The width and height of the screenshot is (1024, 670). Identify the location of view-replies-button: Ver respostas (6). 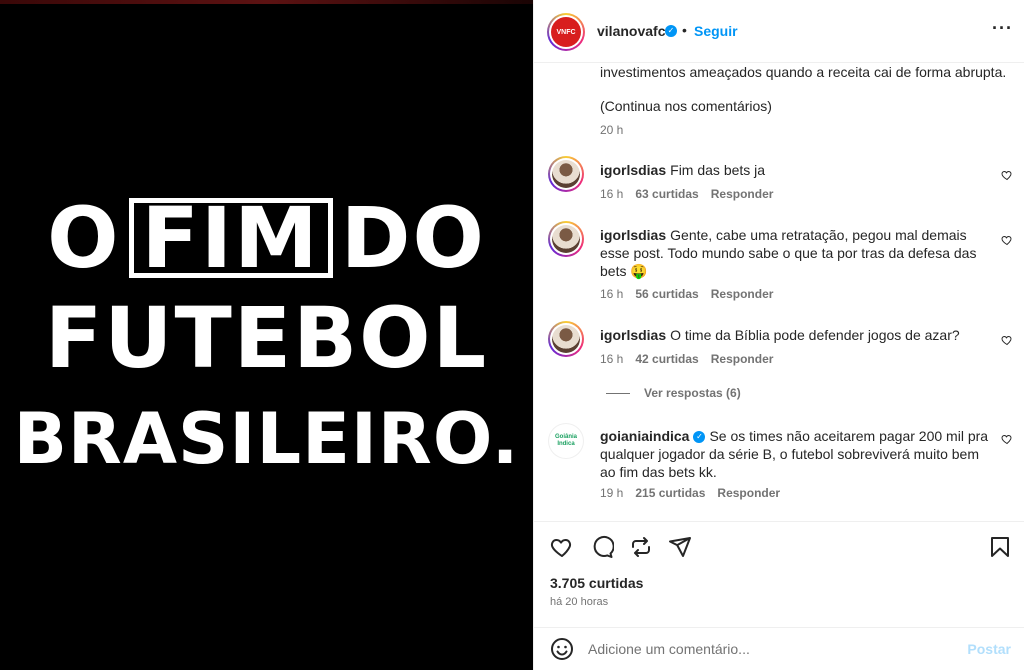
(673, 393).